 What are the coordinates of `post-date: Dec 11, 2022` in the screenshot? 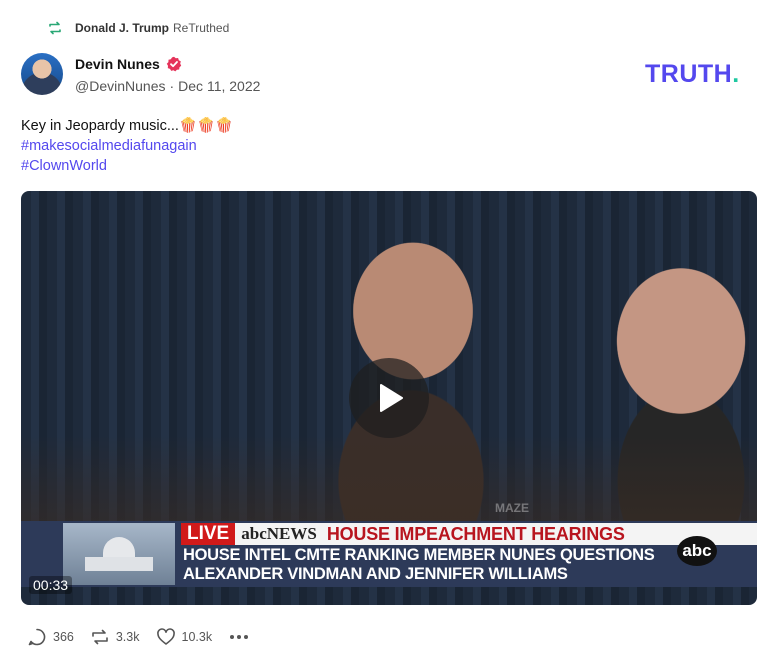 It's located at (219, 86).